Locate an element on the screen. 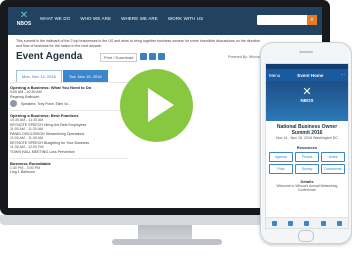 This screenshot has width=352, height=256. share-icons is located at coordinates (152, 57).